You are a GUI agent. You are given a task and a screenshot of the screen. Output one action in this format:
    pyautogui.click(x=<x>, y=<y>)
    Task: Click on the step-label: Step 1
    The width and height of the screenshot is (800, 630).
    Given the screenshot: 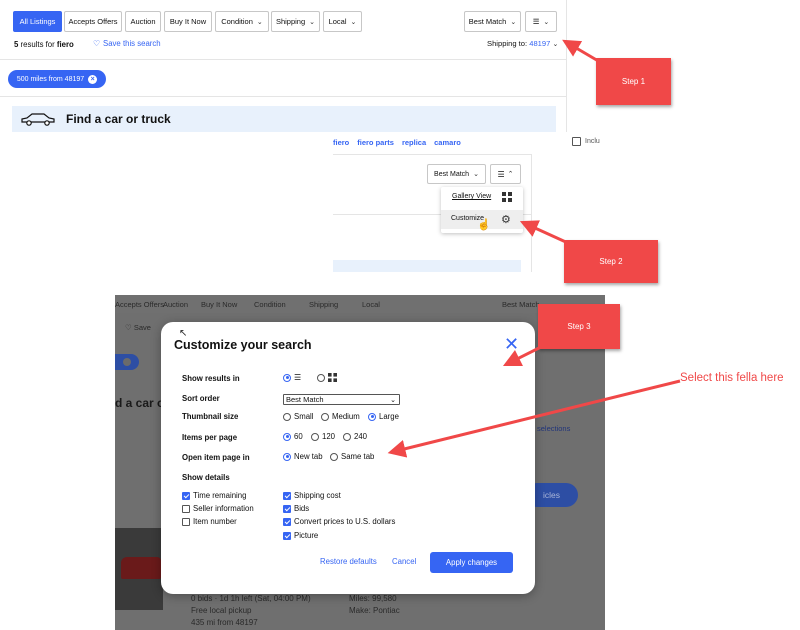 What is the action you would take?
    pyautogui.click(x=633, y=81)
    